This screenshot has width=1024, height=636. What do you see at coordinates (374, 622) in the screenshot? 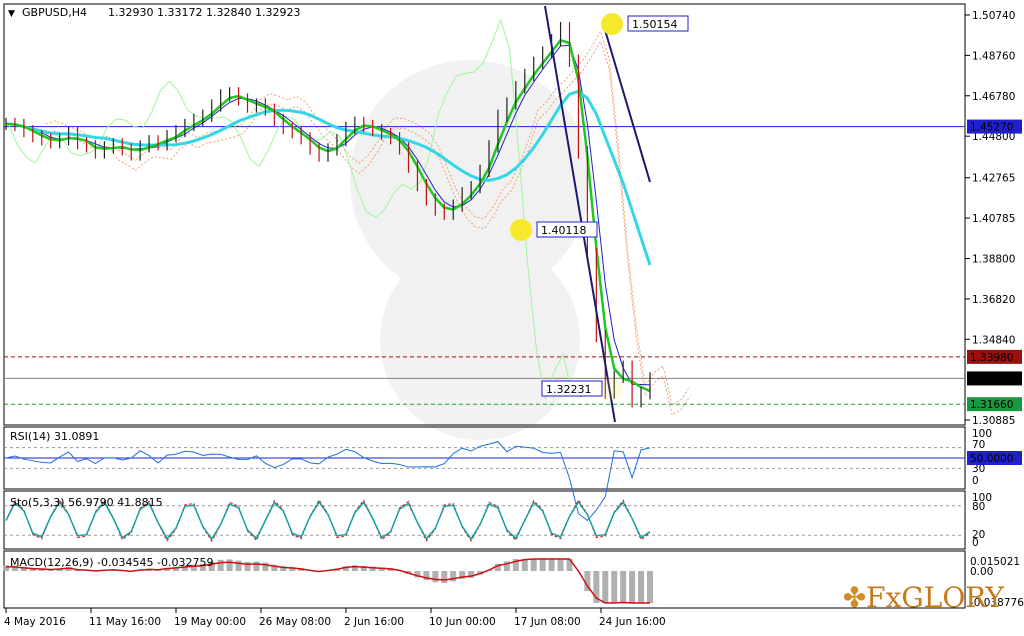
I see `time-tick-label: 2 Jun 16:00` at bounding box center [374, 622].